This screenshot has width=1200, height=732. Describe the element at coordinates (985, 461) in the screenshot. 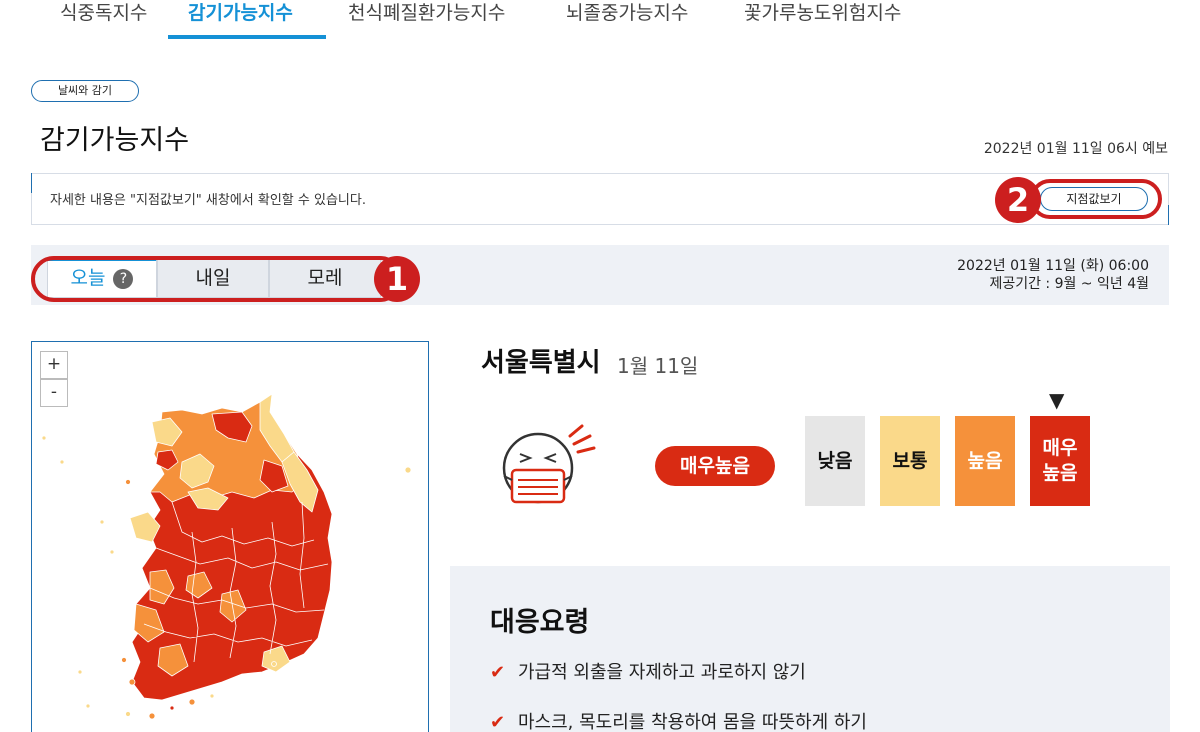

I see `scale-high: 높음` at that location.